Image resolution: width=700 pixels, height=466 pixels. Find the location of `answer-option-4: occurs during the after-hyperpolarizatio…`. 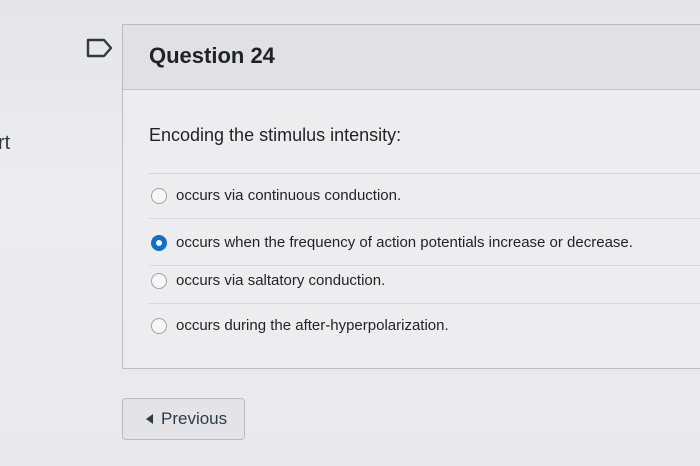

answer-option-4: occurs during the after-hyperpolarizatio… is located at coordinates (424, 327).